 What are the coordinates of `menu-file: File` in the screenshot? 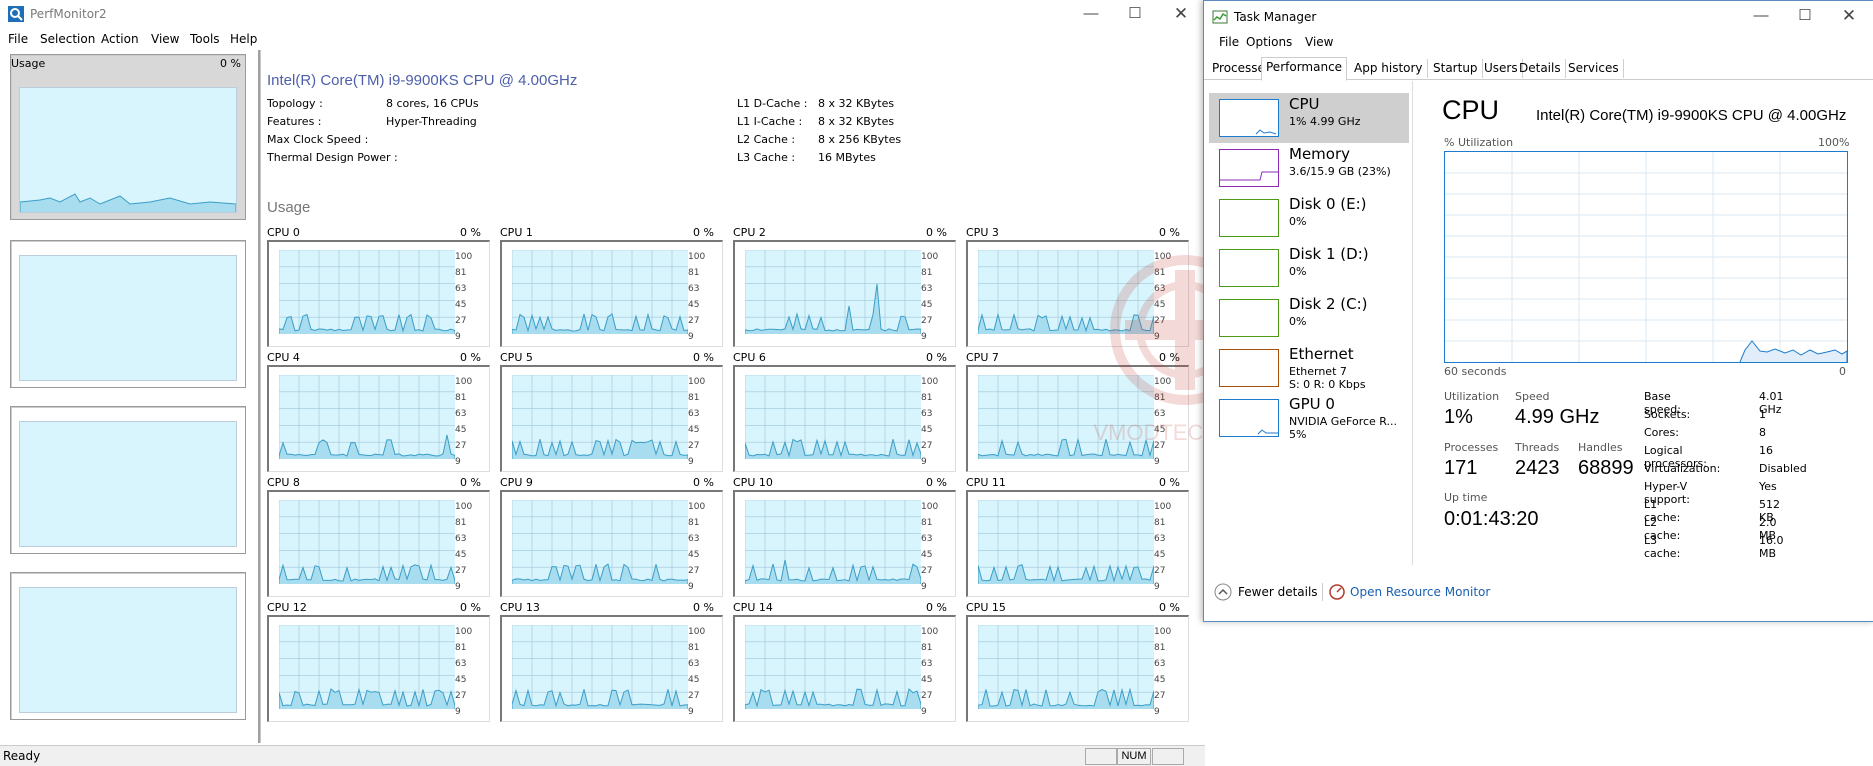 It's located at (18, 39).